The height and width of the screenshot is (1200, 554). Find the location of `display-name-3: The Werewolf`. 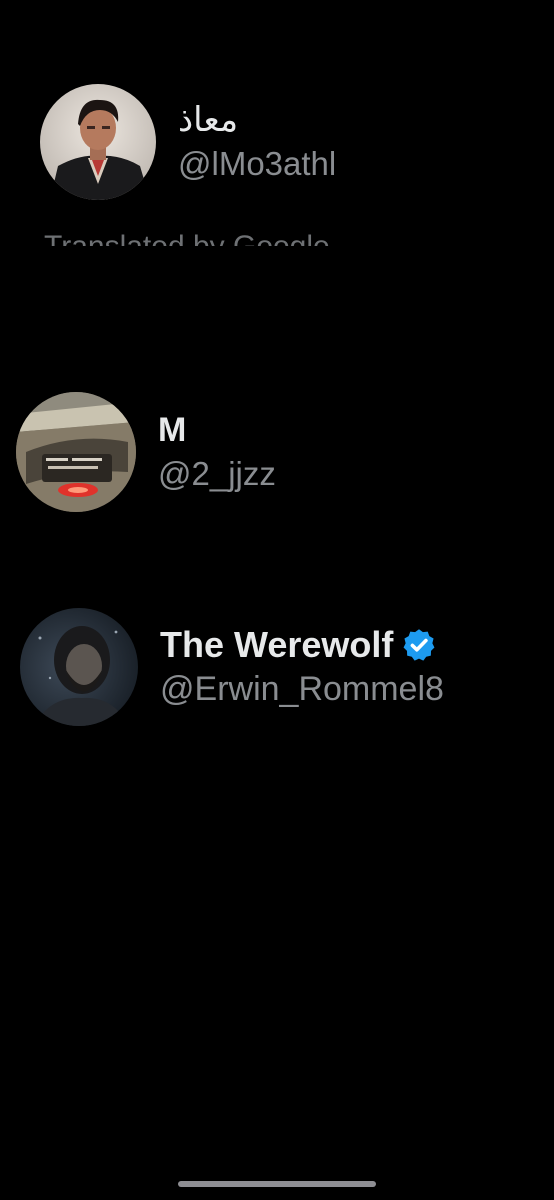

display-name-3: The Werewolf is located at coordinates (302, 644).